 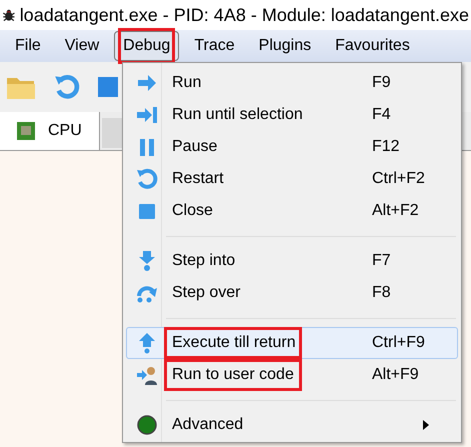 I want to click on option-label: Step into, so click(x=204, y=261).